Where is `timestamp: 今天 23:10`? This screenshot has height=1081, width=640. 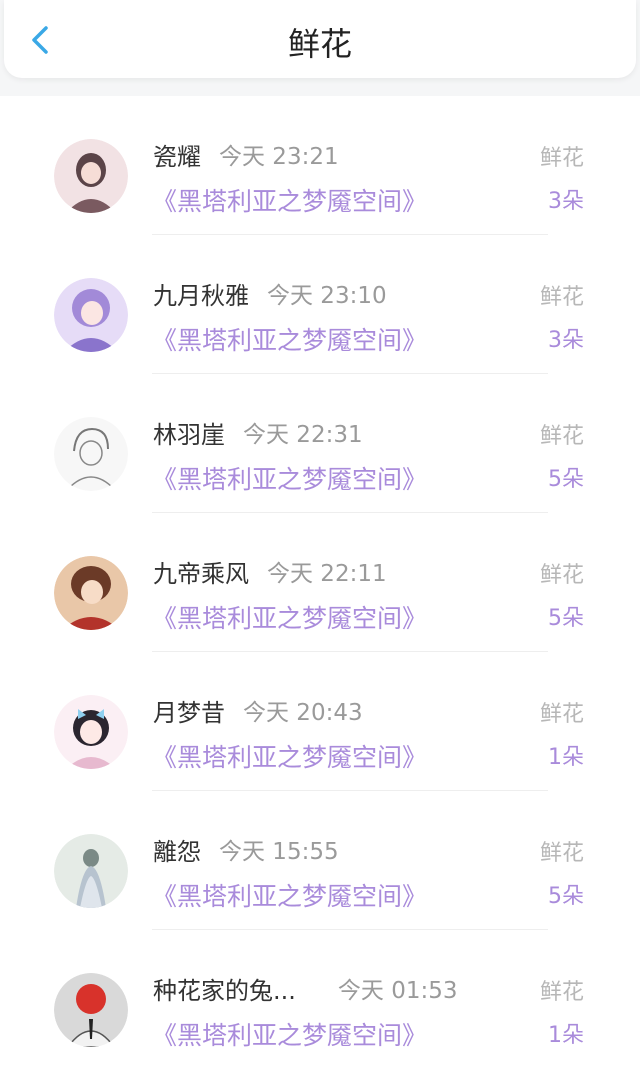
timestamp: 今天 23:10 is located at coordinates (327, 296).